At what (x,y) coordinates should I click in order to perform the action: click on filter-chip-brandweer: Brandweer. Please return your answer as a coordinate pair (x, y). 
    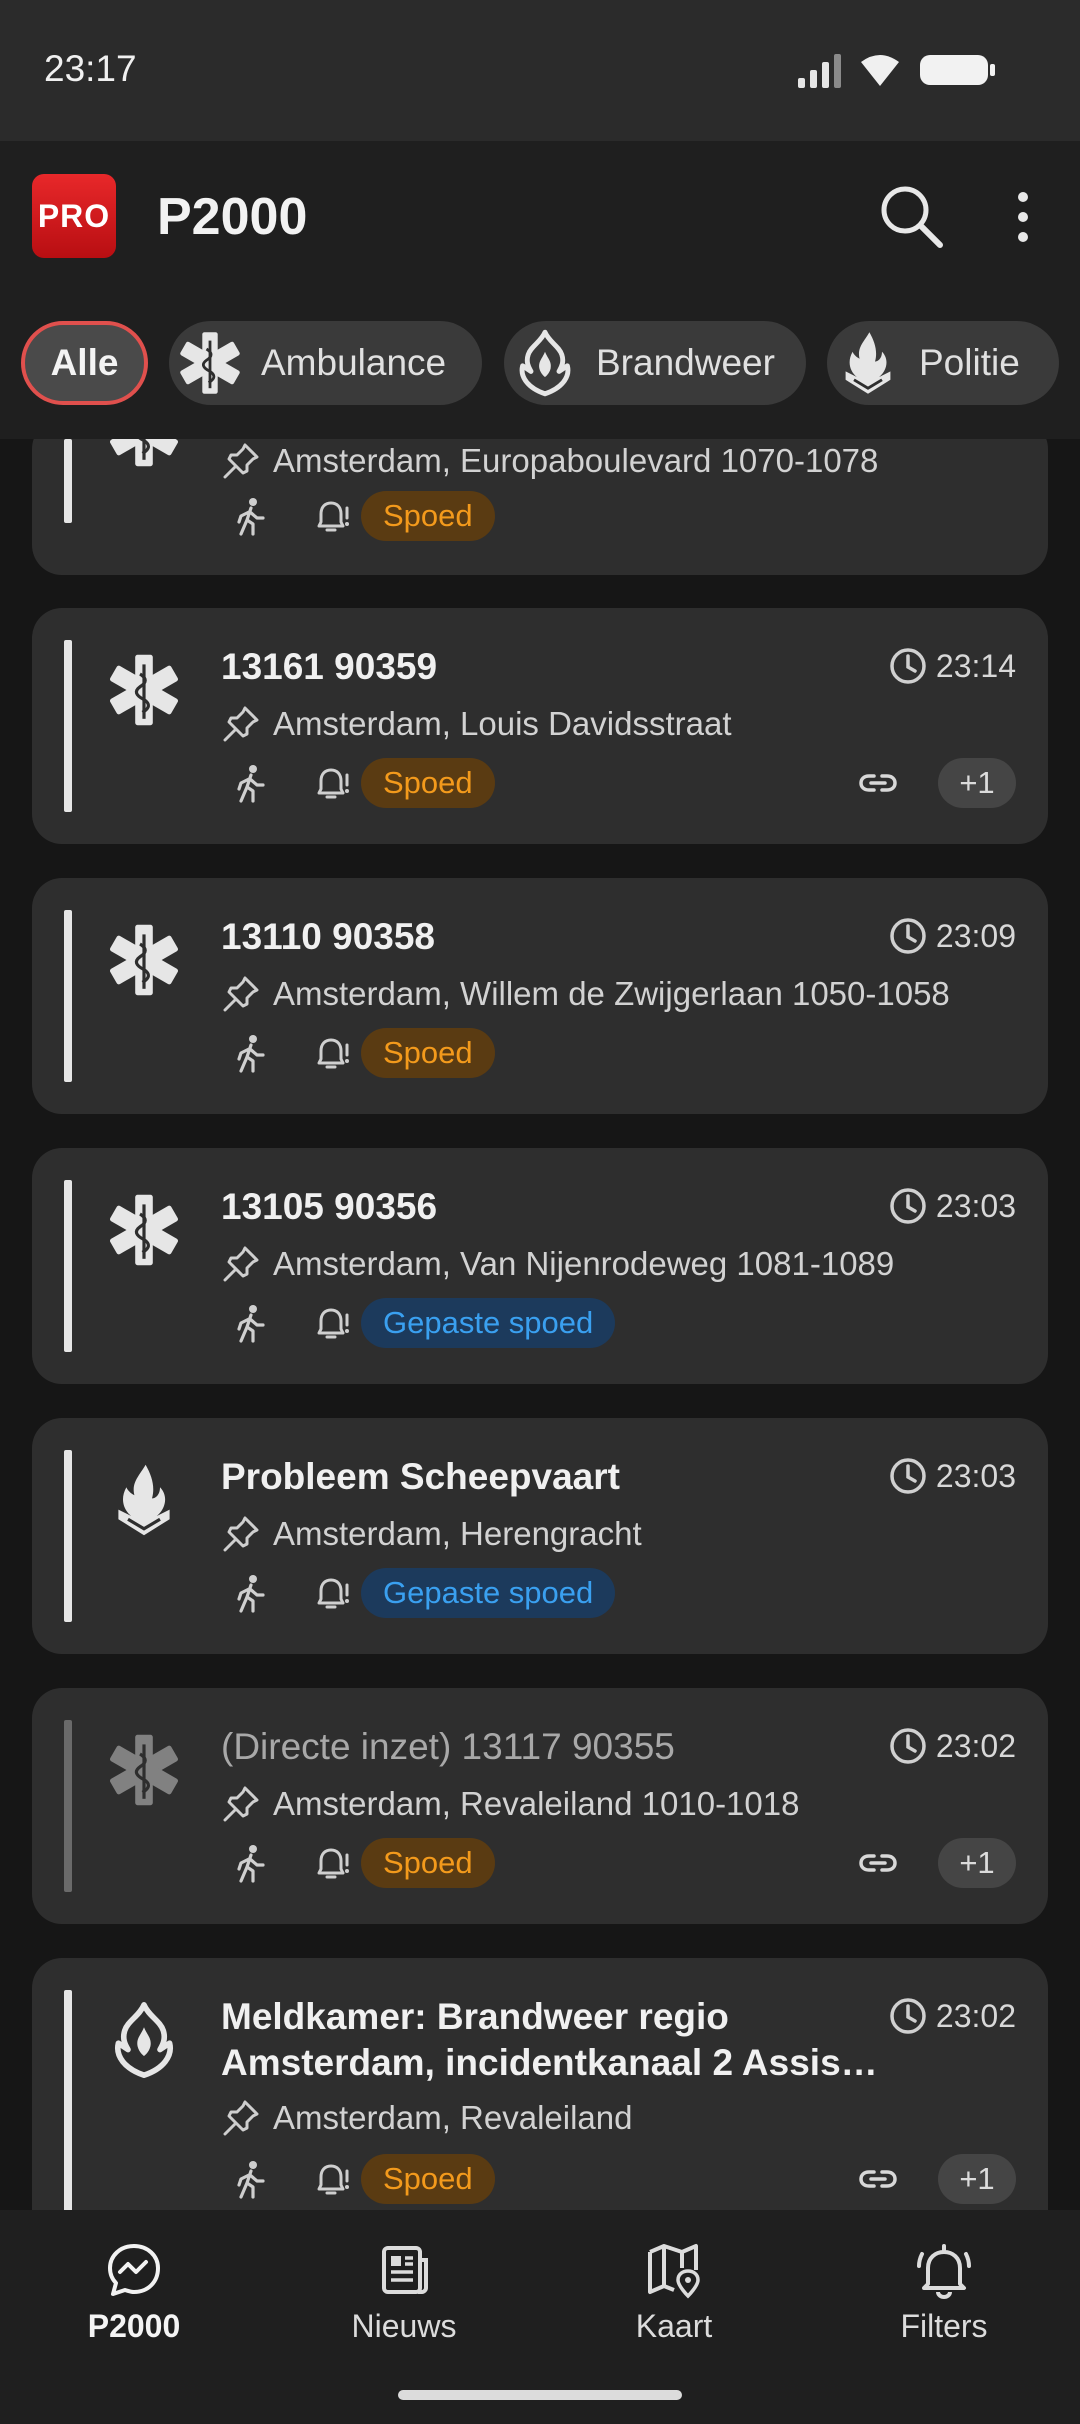
    Looking at the image, I should click on (655, 363).